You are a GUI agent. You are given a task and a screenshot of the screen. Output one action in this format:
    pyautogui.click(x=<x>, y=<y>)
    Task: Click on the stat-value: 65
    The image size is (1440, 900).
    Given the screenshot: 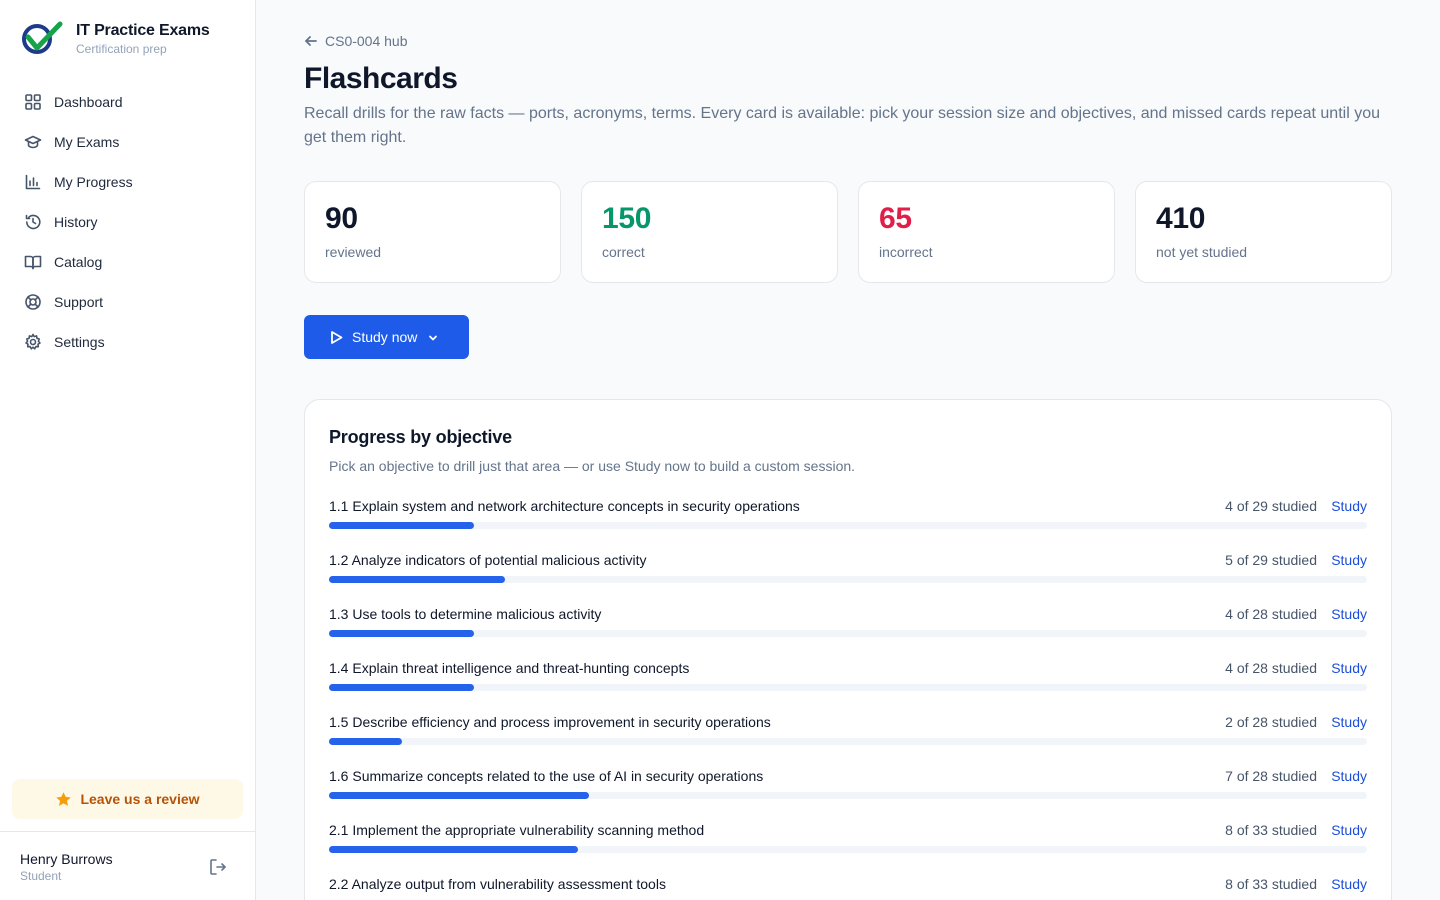 What is the action you would take?
    pyautogui.click(x=895, y=218)
    